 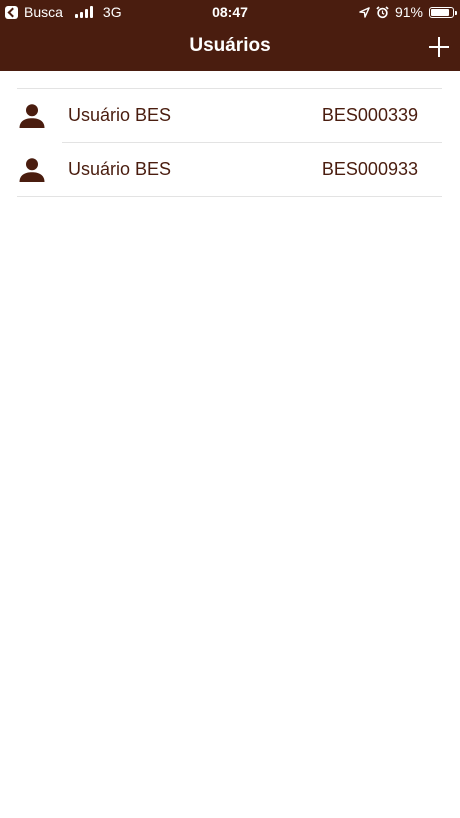 I want to click on list-item: Usuário BES BES000933, so click(x=229, y=170).